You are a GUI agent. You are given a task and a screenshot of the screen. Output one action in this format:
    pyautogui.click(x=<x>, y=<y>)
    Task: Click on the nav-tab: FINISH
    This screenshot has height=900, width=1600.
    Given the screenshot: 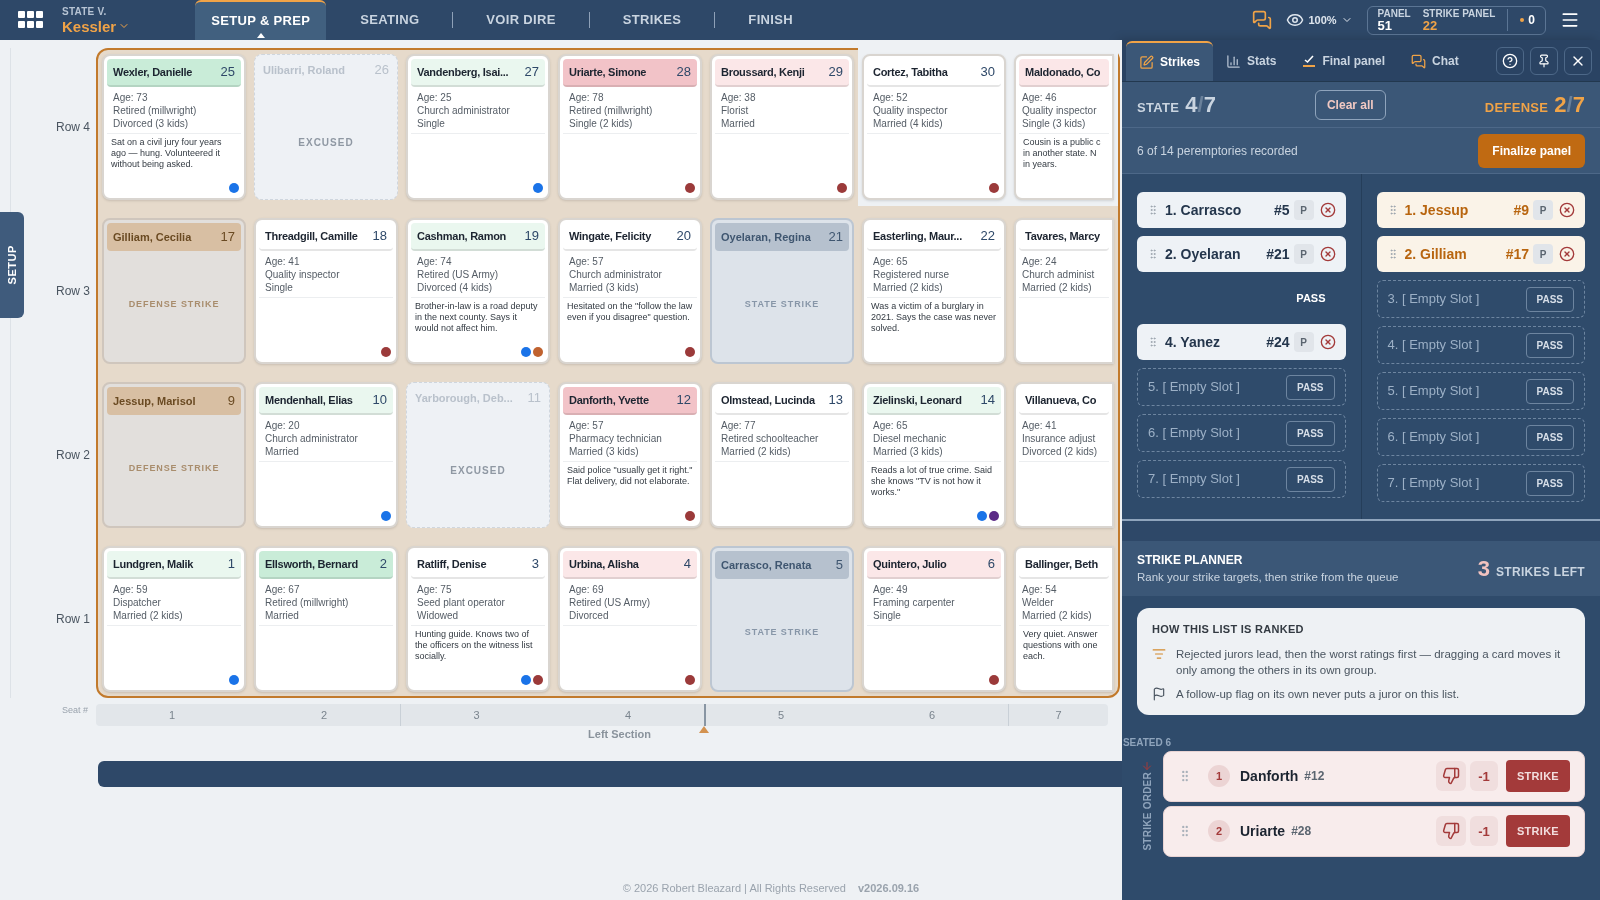 What is the action you would take?
    pyautogui.click(x=770, y=20)
    